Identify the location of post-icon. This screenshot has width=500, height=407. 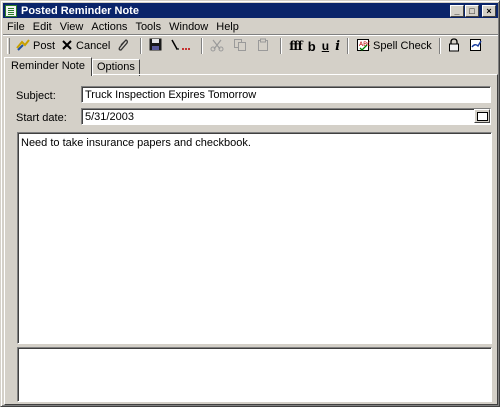
(23, 46).